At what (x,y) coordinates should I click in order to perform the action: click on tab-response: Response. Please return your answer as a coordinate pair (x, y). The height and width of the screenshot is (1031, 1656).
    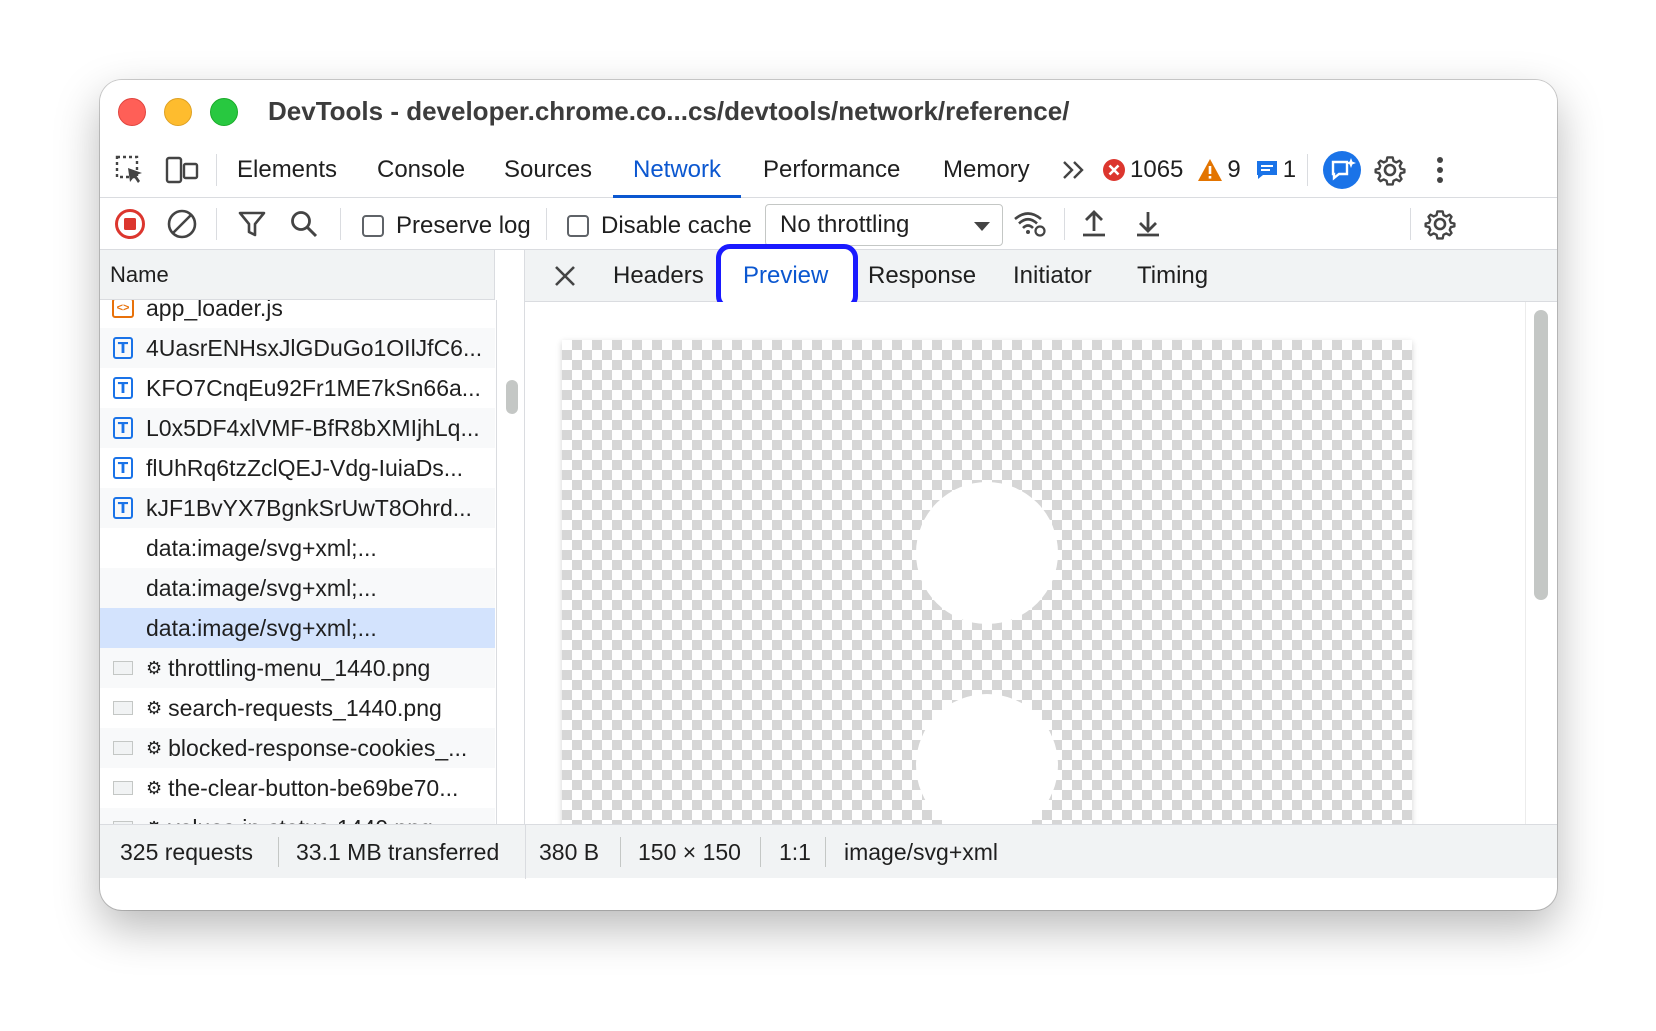
    Looking at the image, I should click on (922, 276).